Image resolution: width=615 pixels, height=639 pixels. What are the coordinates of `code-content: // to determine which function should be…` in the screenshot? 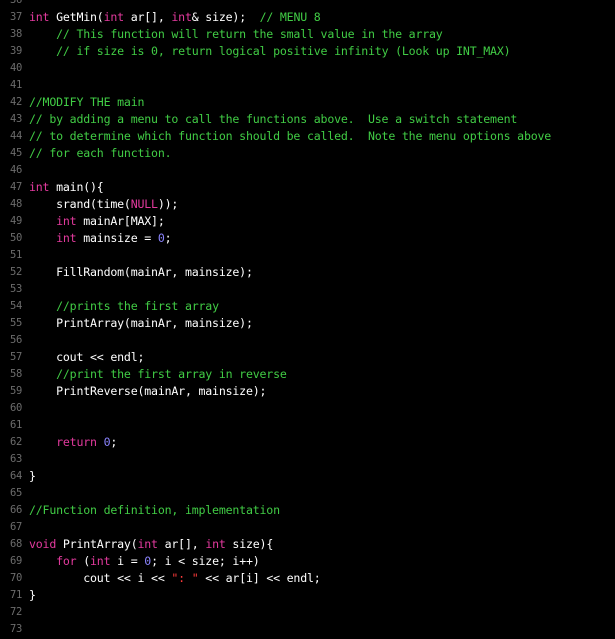 It's located at (290, 136).